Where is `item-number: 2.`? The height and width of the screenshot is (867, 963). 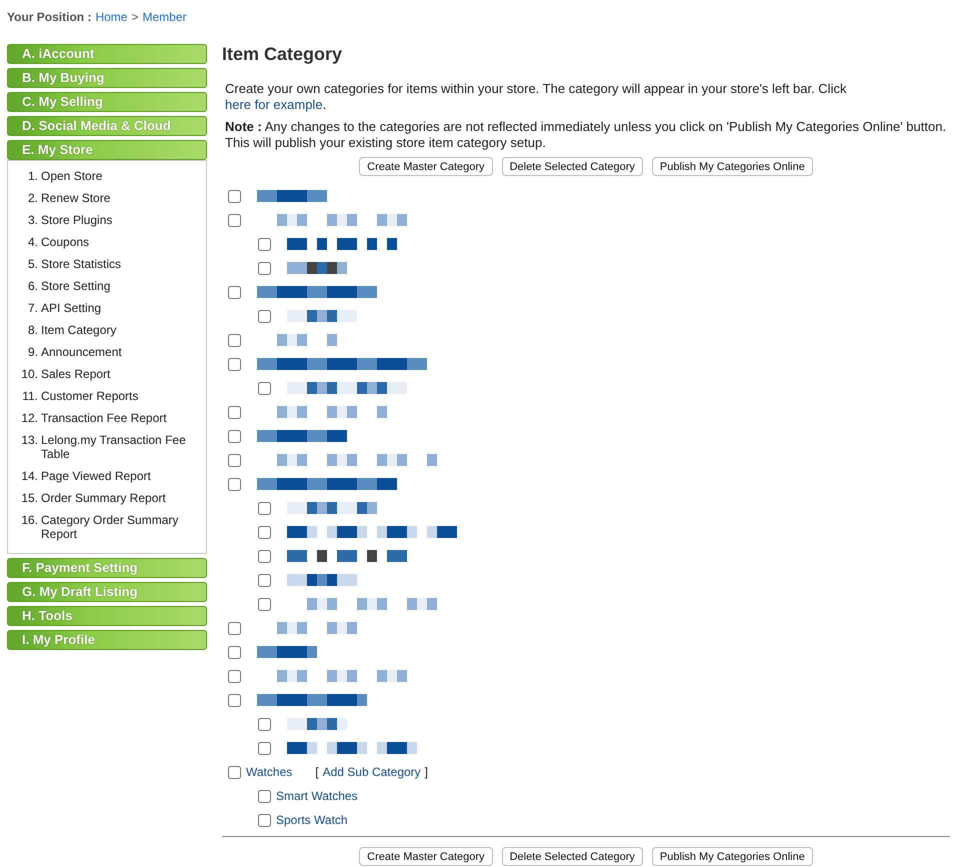 item-number: 2. is located at coordinates (32, 198).